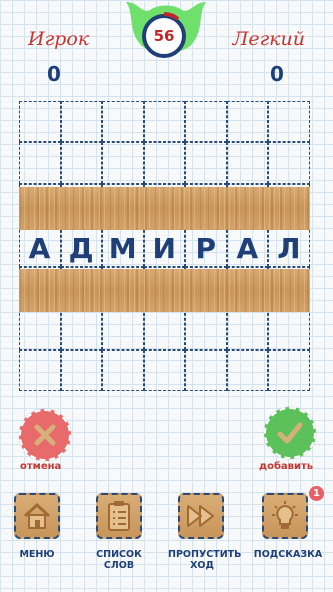 The image size is (333, 592). I want to click on lightbulb-icon, so click(285, 515).